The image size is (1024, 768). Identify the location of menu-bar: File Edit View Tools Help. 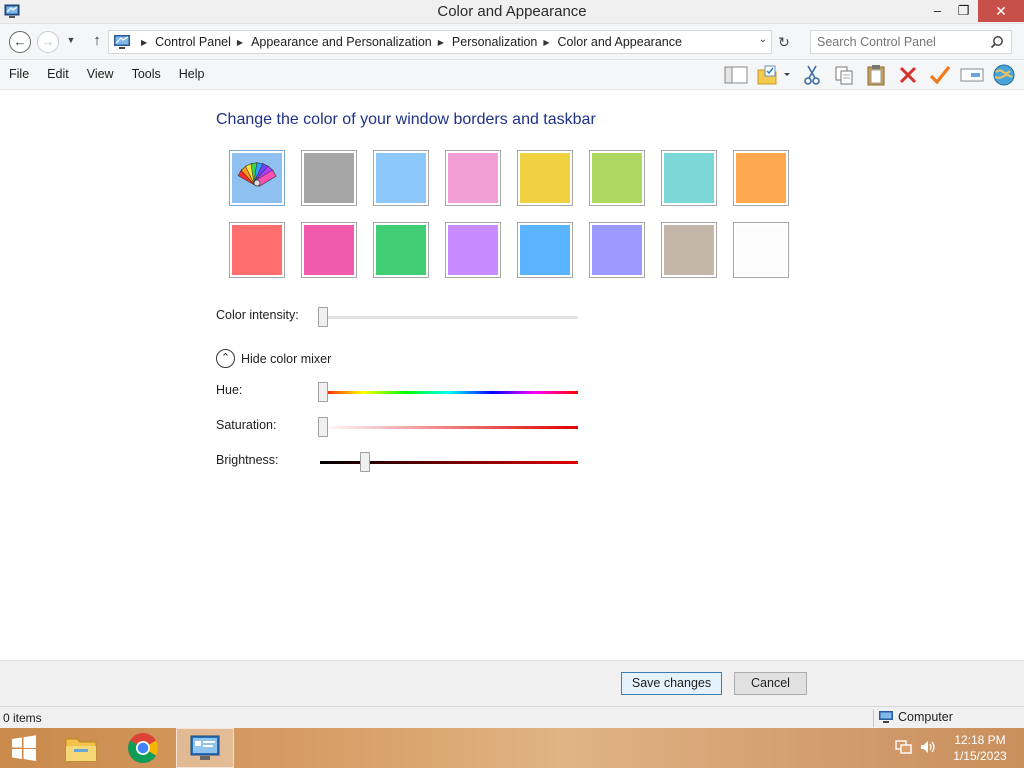
(512, 75).